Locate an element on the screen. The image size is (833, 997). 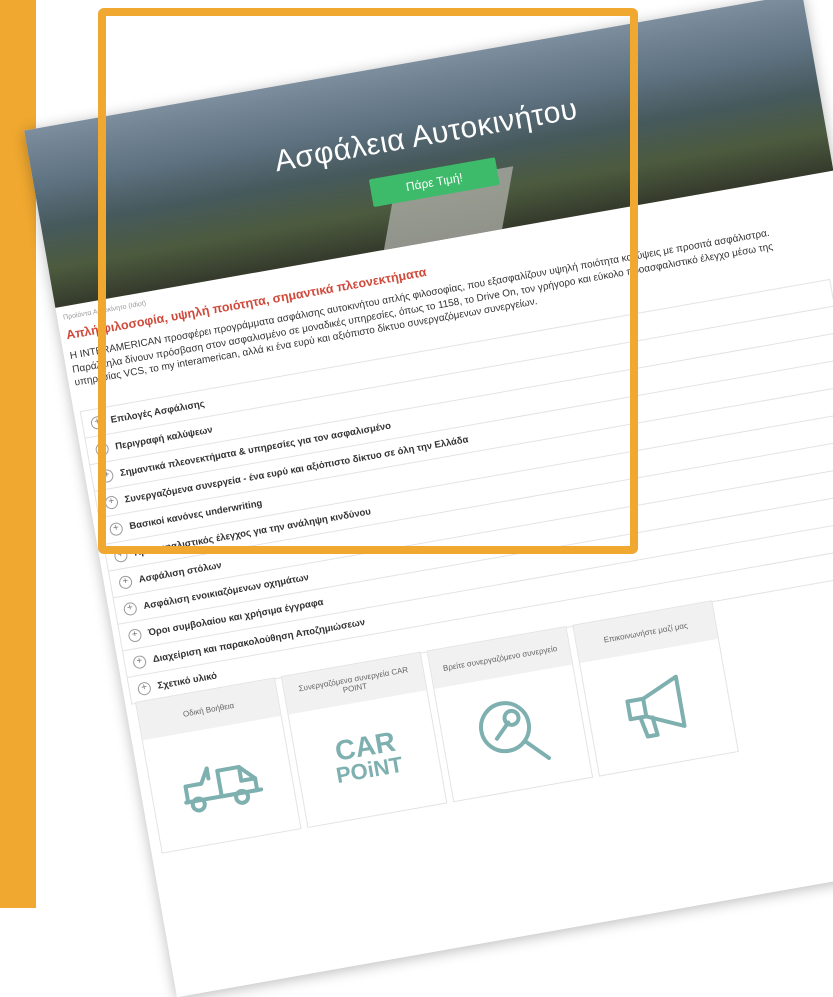
tile-find-garage: Βρείτε συνεργαζόμενο συνεργείο is located at coordinates (510, 714).